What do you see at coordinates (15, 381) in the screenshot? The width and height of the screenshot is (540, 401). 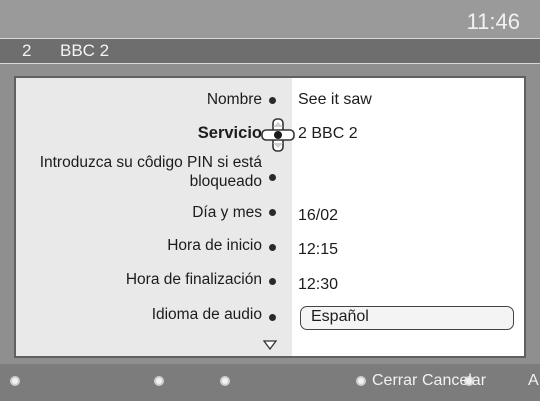 I see `red-key-icon` at bounding box center [15, 381].